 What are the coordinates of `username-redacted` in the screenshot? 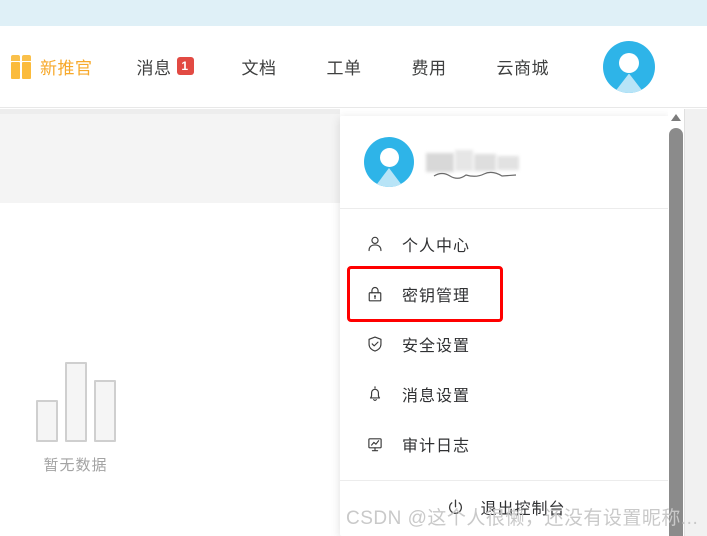 It's located at (474, 164).